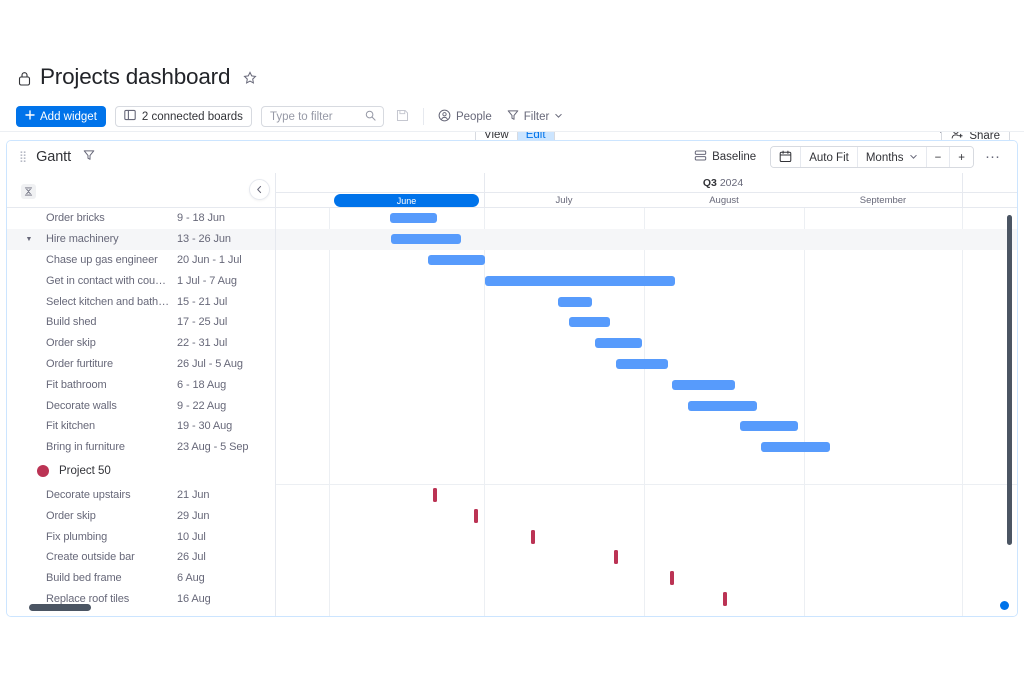  What do you see at coordinates (194, 598) in the screenshot?
I see `task-dates: 16 Aug` at bounding box center [194, 598].